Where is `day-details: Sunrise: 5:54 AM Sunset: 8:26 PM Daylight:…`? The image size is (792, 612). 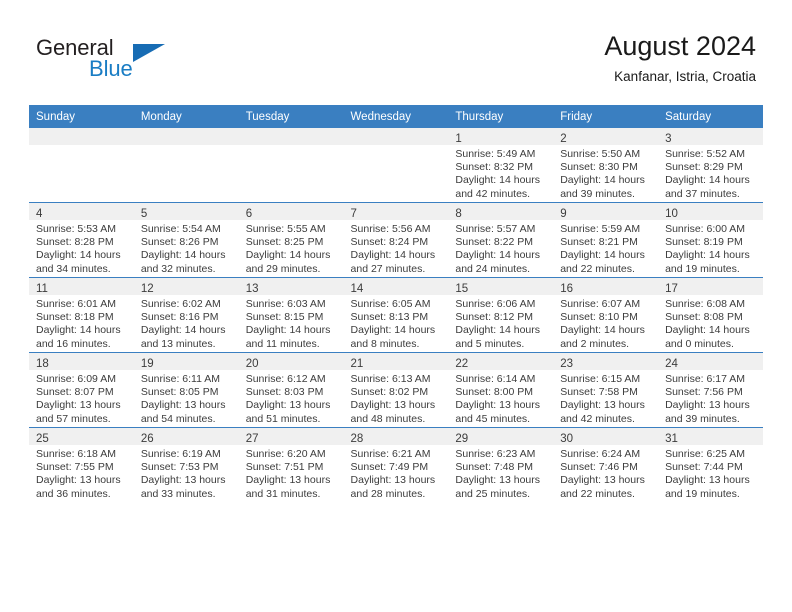
day-details: Sunrise: 5:54 AM Sunset: 8:26 PM Daylight:… is located at coordinates (186, 248).